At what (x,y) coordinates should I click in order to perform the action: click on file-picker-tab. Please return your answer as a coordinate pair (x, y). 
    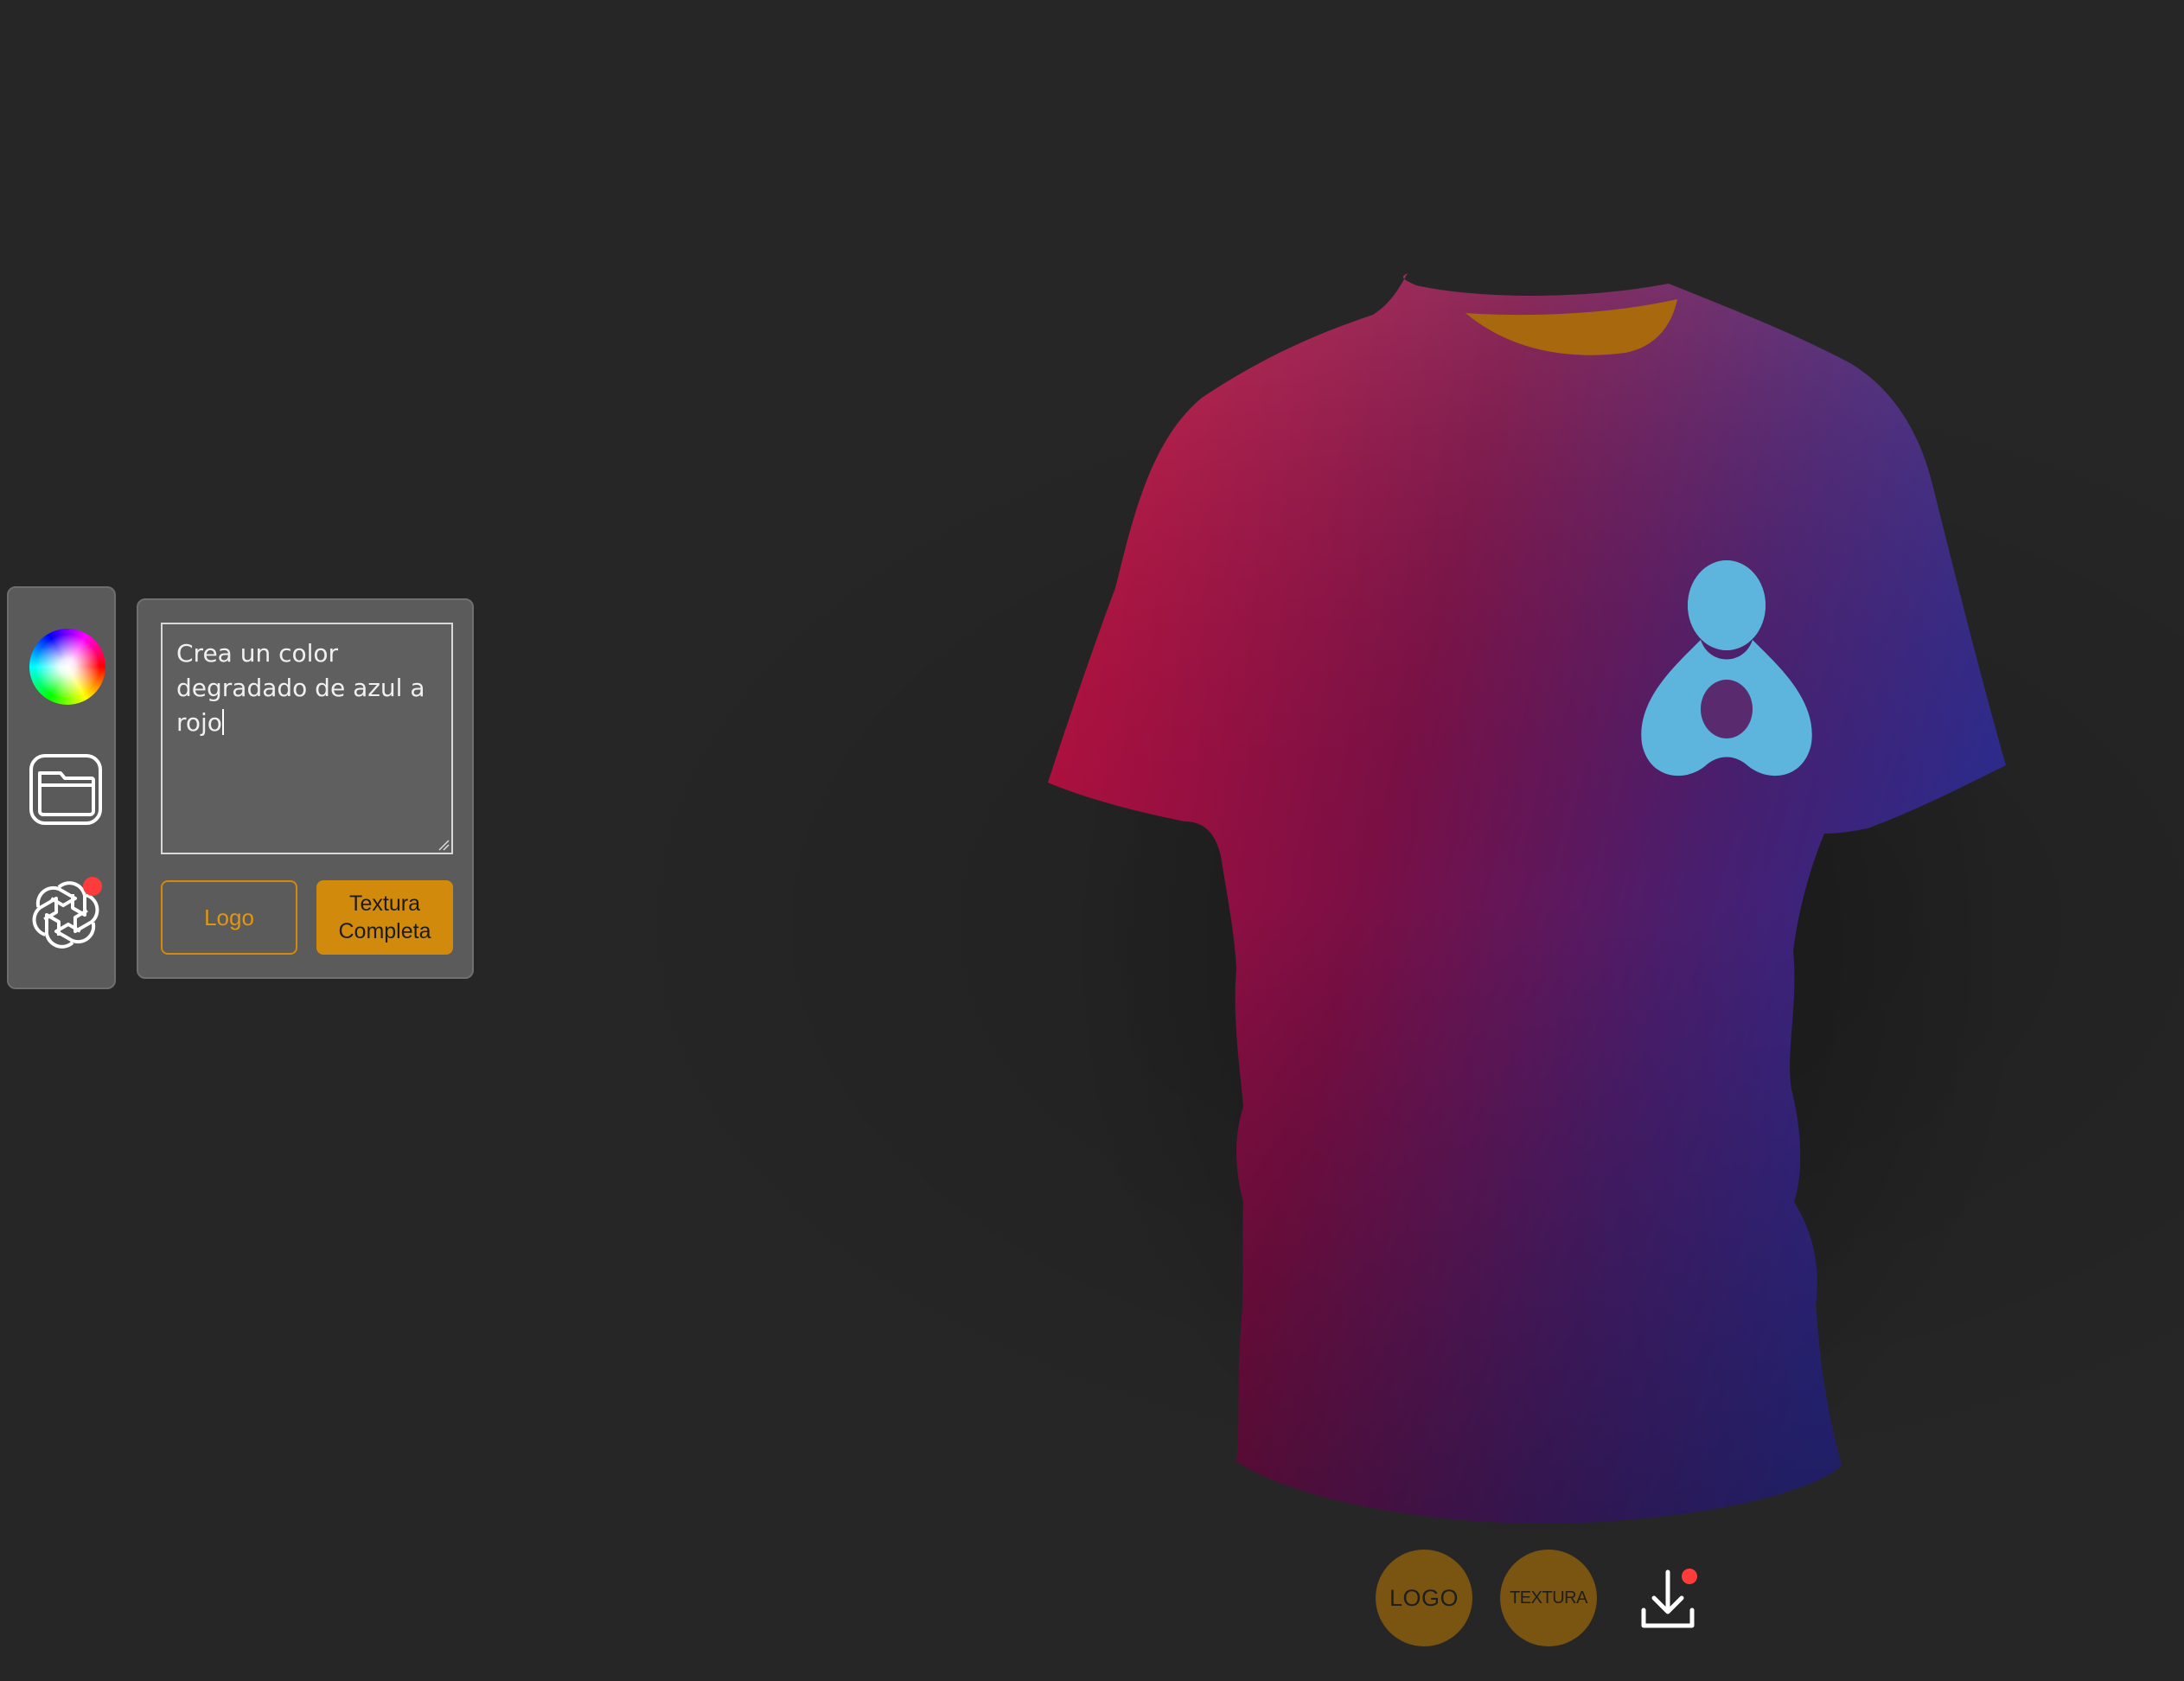
    Looking at the image, I should click on (66, 789).